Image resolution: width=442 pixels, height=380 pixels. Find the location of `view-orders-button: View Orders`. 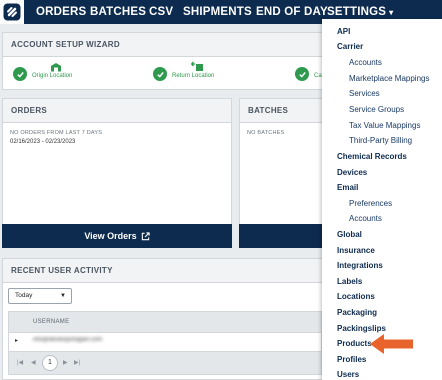

view-orders-button: View Orders is located at coordinates (117, 236).